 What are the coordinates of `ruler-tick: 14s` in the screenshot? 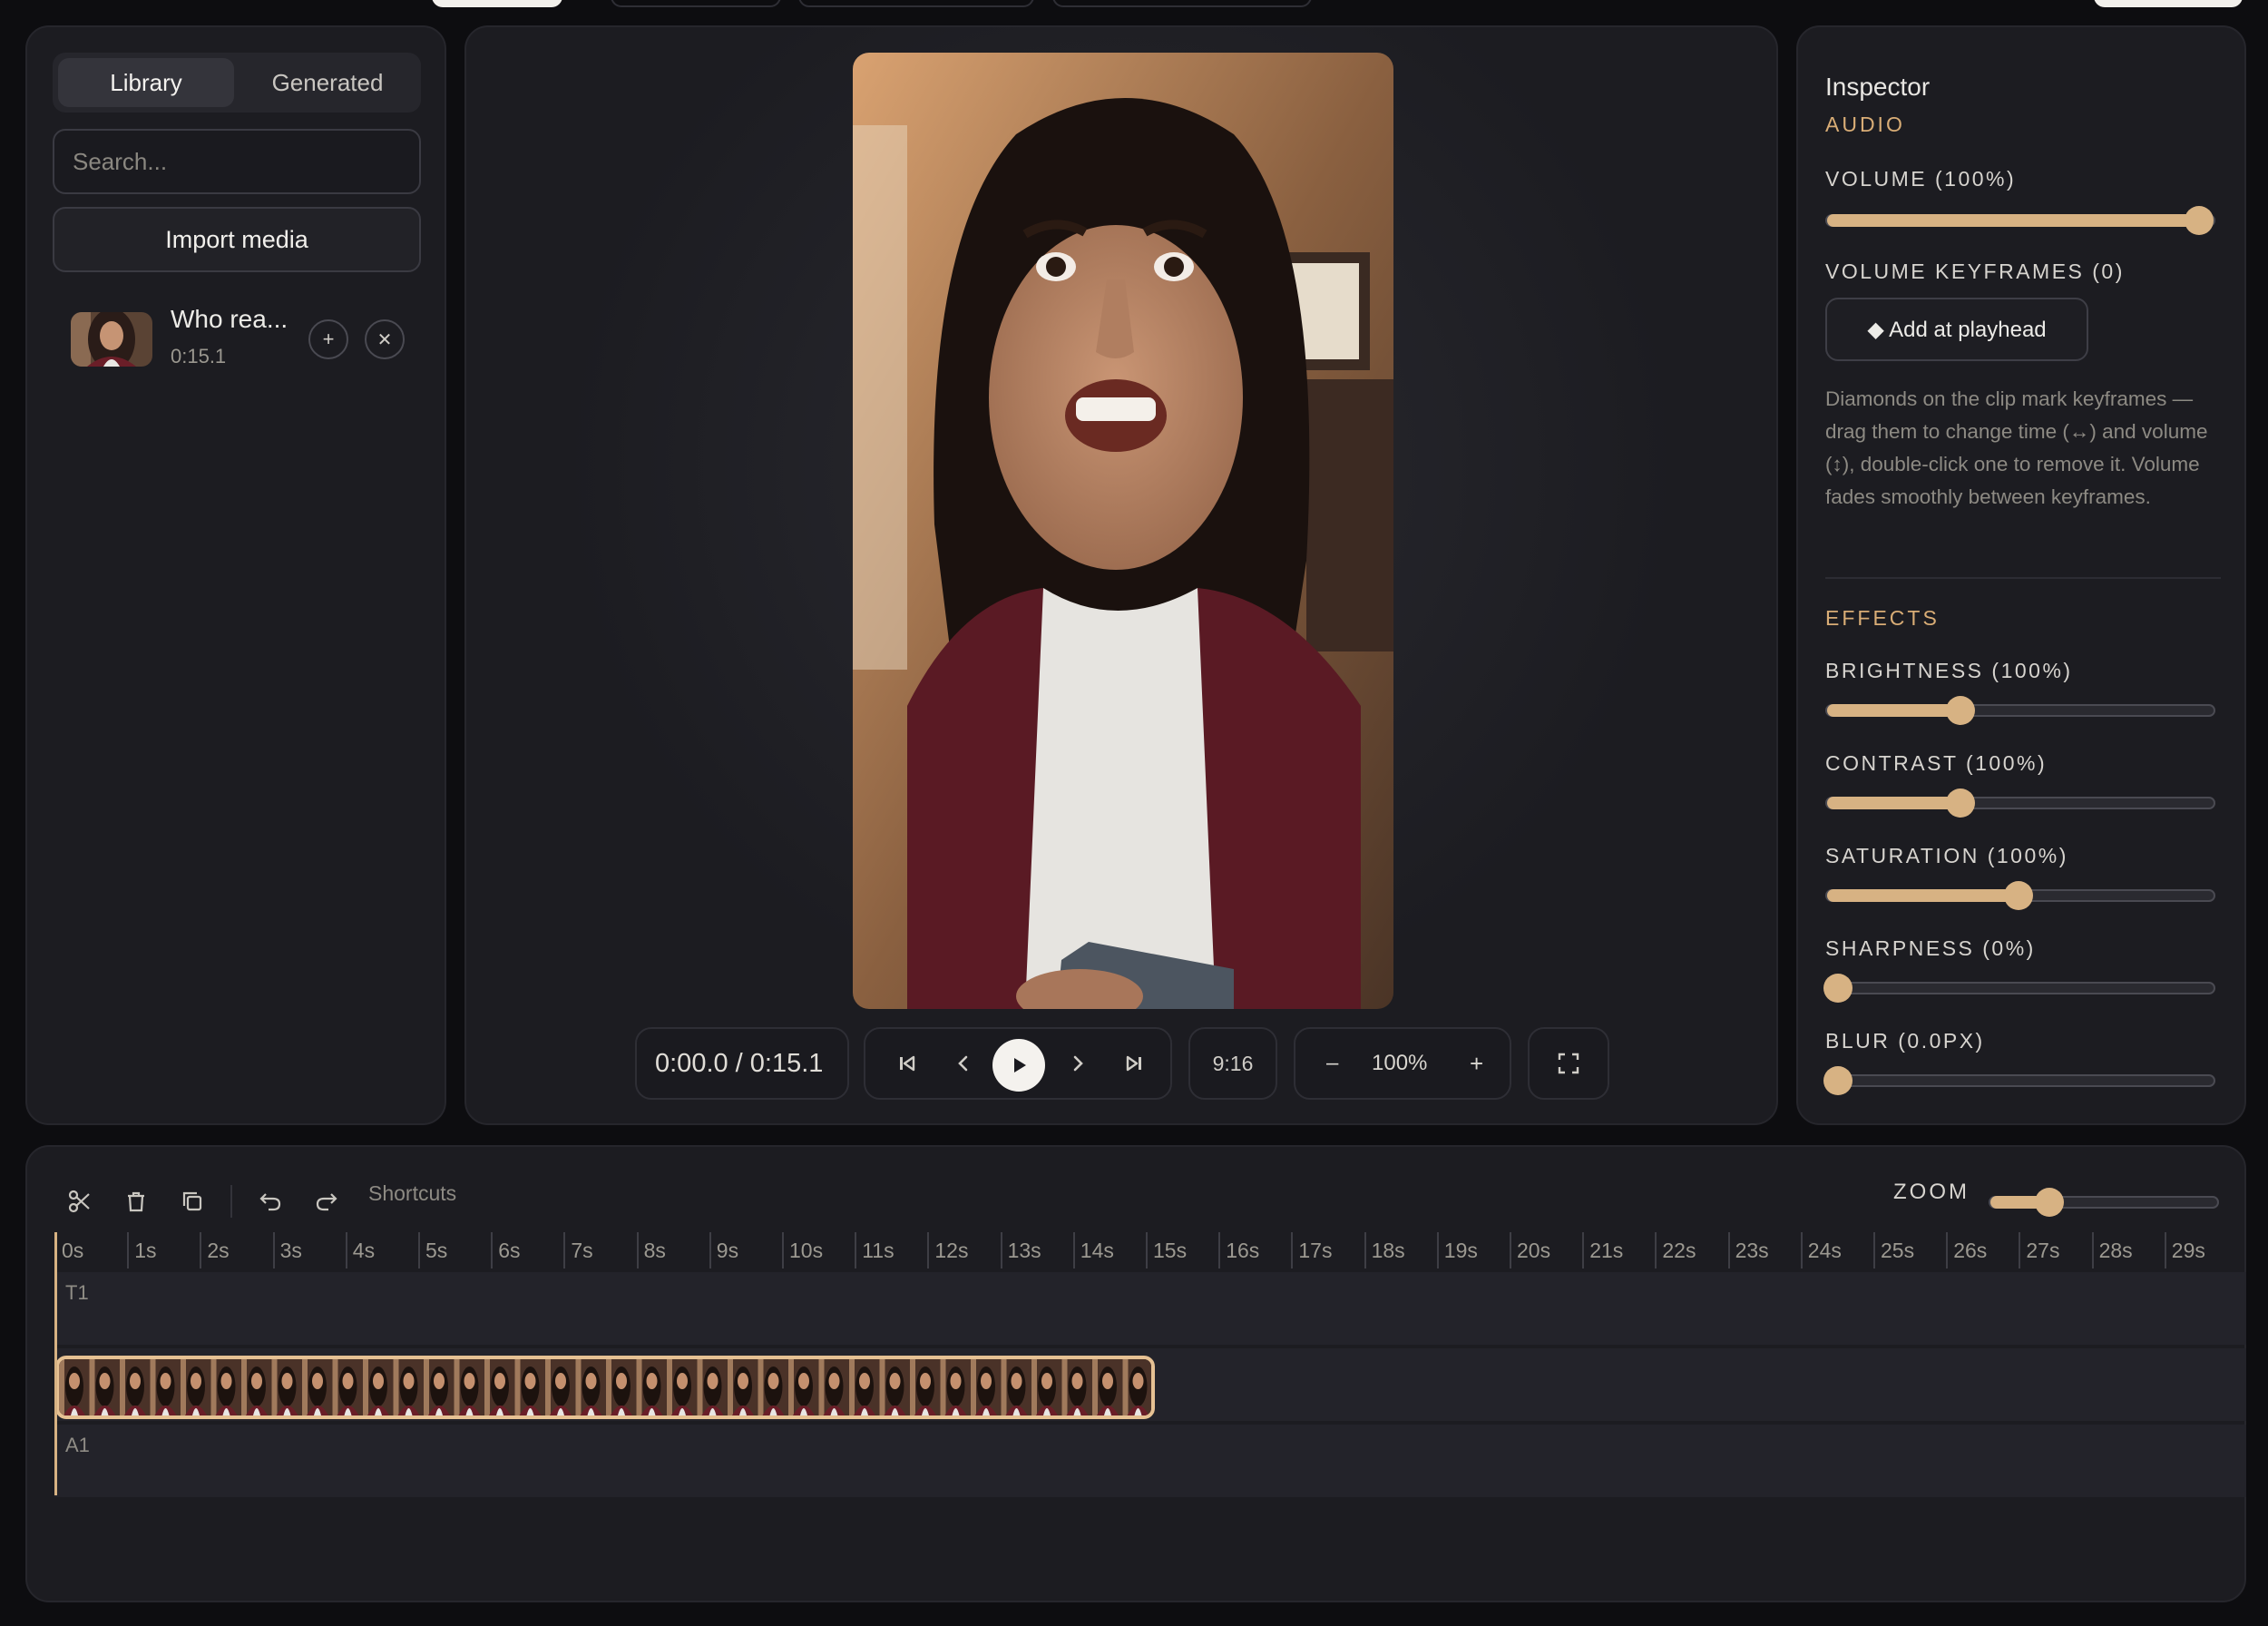 It's located at (1093, 1250).